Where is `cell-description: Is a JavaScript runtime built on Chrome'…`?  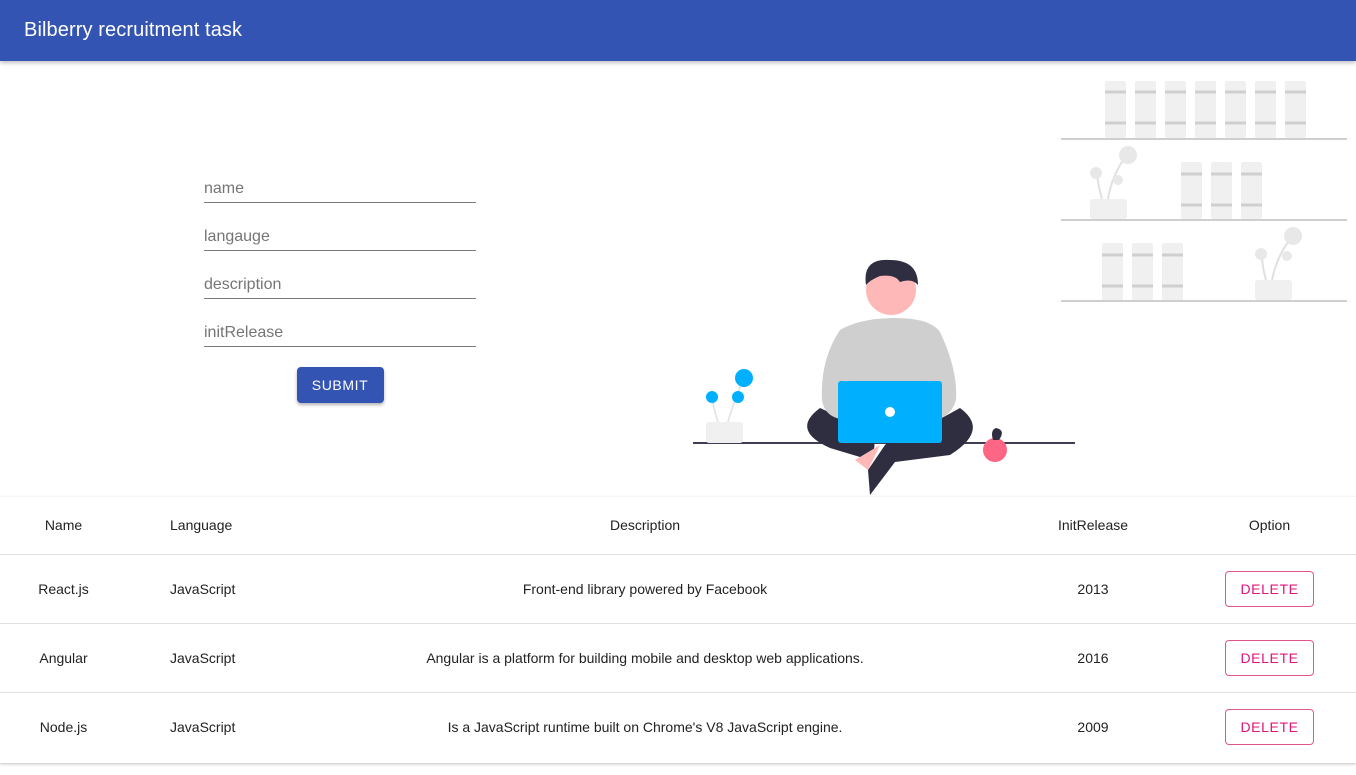
cell-description: Is a JavaScript runtime built on Chrome'… is located at coordinates (645, 726).